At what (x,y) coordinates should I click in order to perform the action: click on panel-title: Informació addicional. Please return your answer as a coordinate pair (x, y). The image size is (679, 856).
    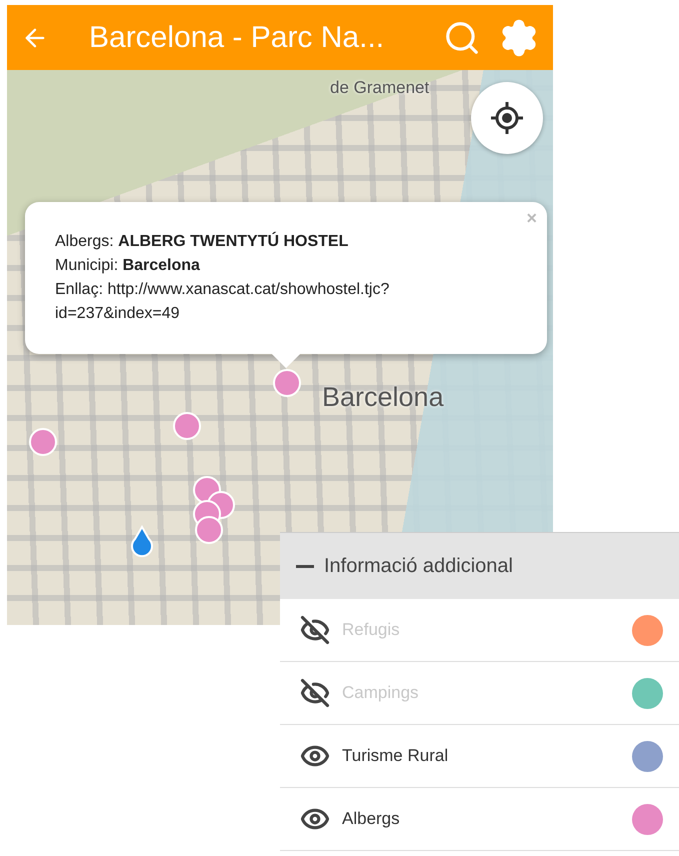
    Looking at the image, I should click on (418, 566).